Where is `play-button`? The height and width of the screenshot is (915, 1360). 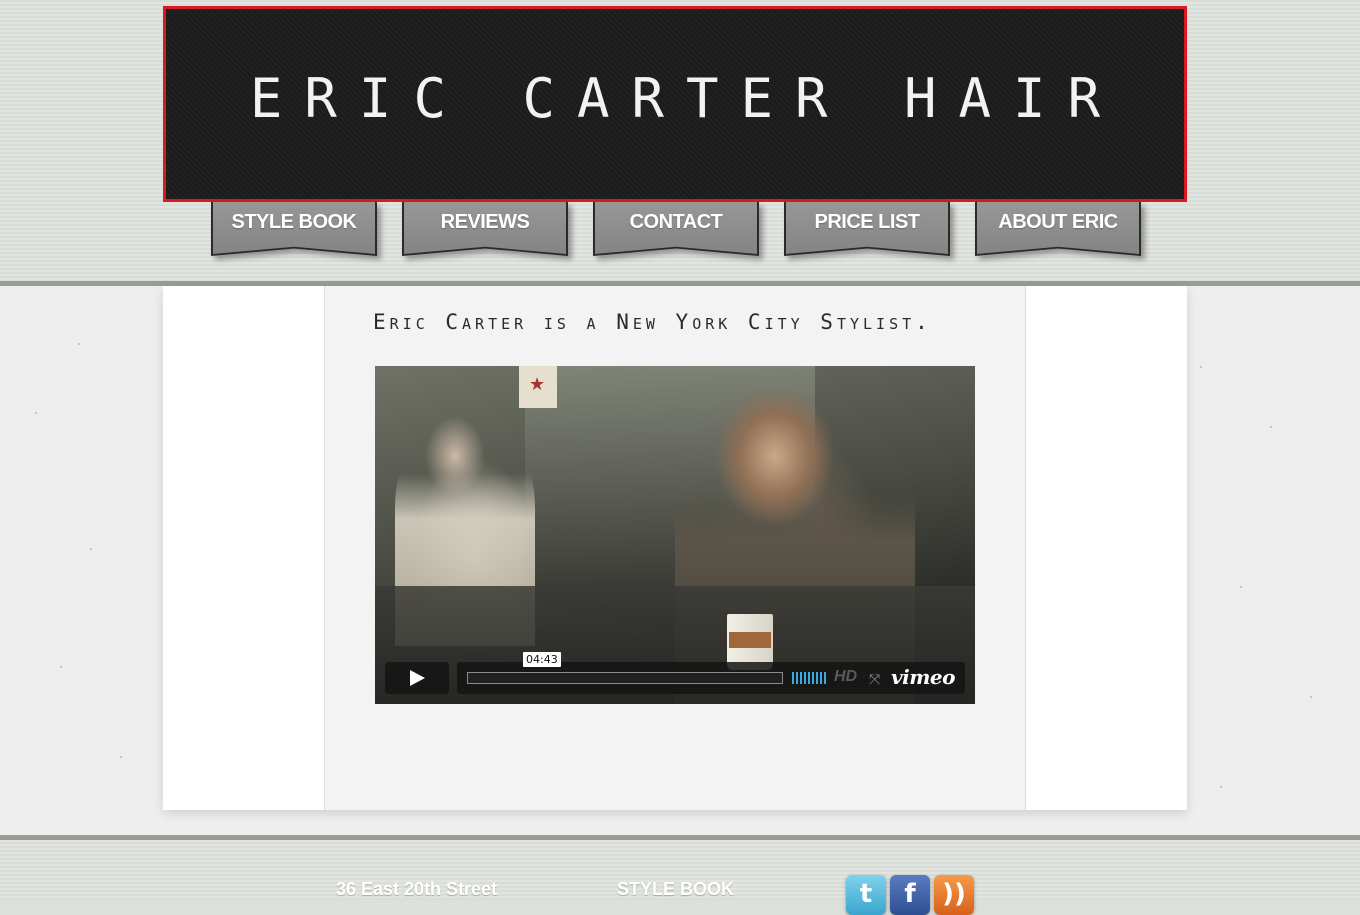 play-button is located at coordinates (417, 678).